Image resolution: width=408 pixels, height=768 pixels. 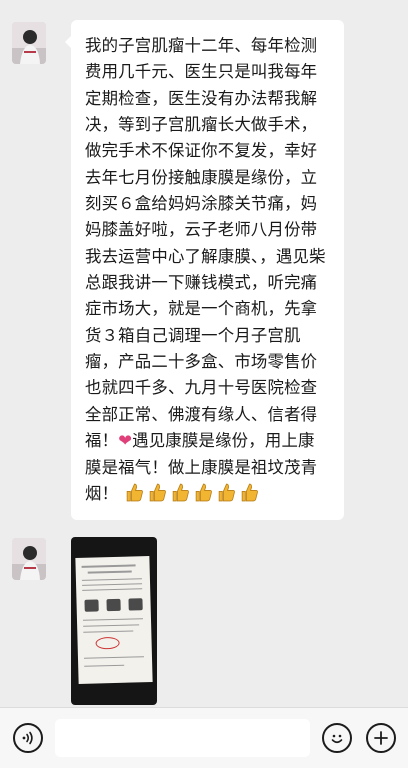 I want to click on document-photo, so click(x=114, y=620).